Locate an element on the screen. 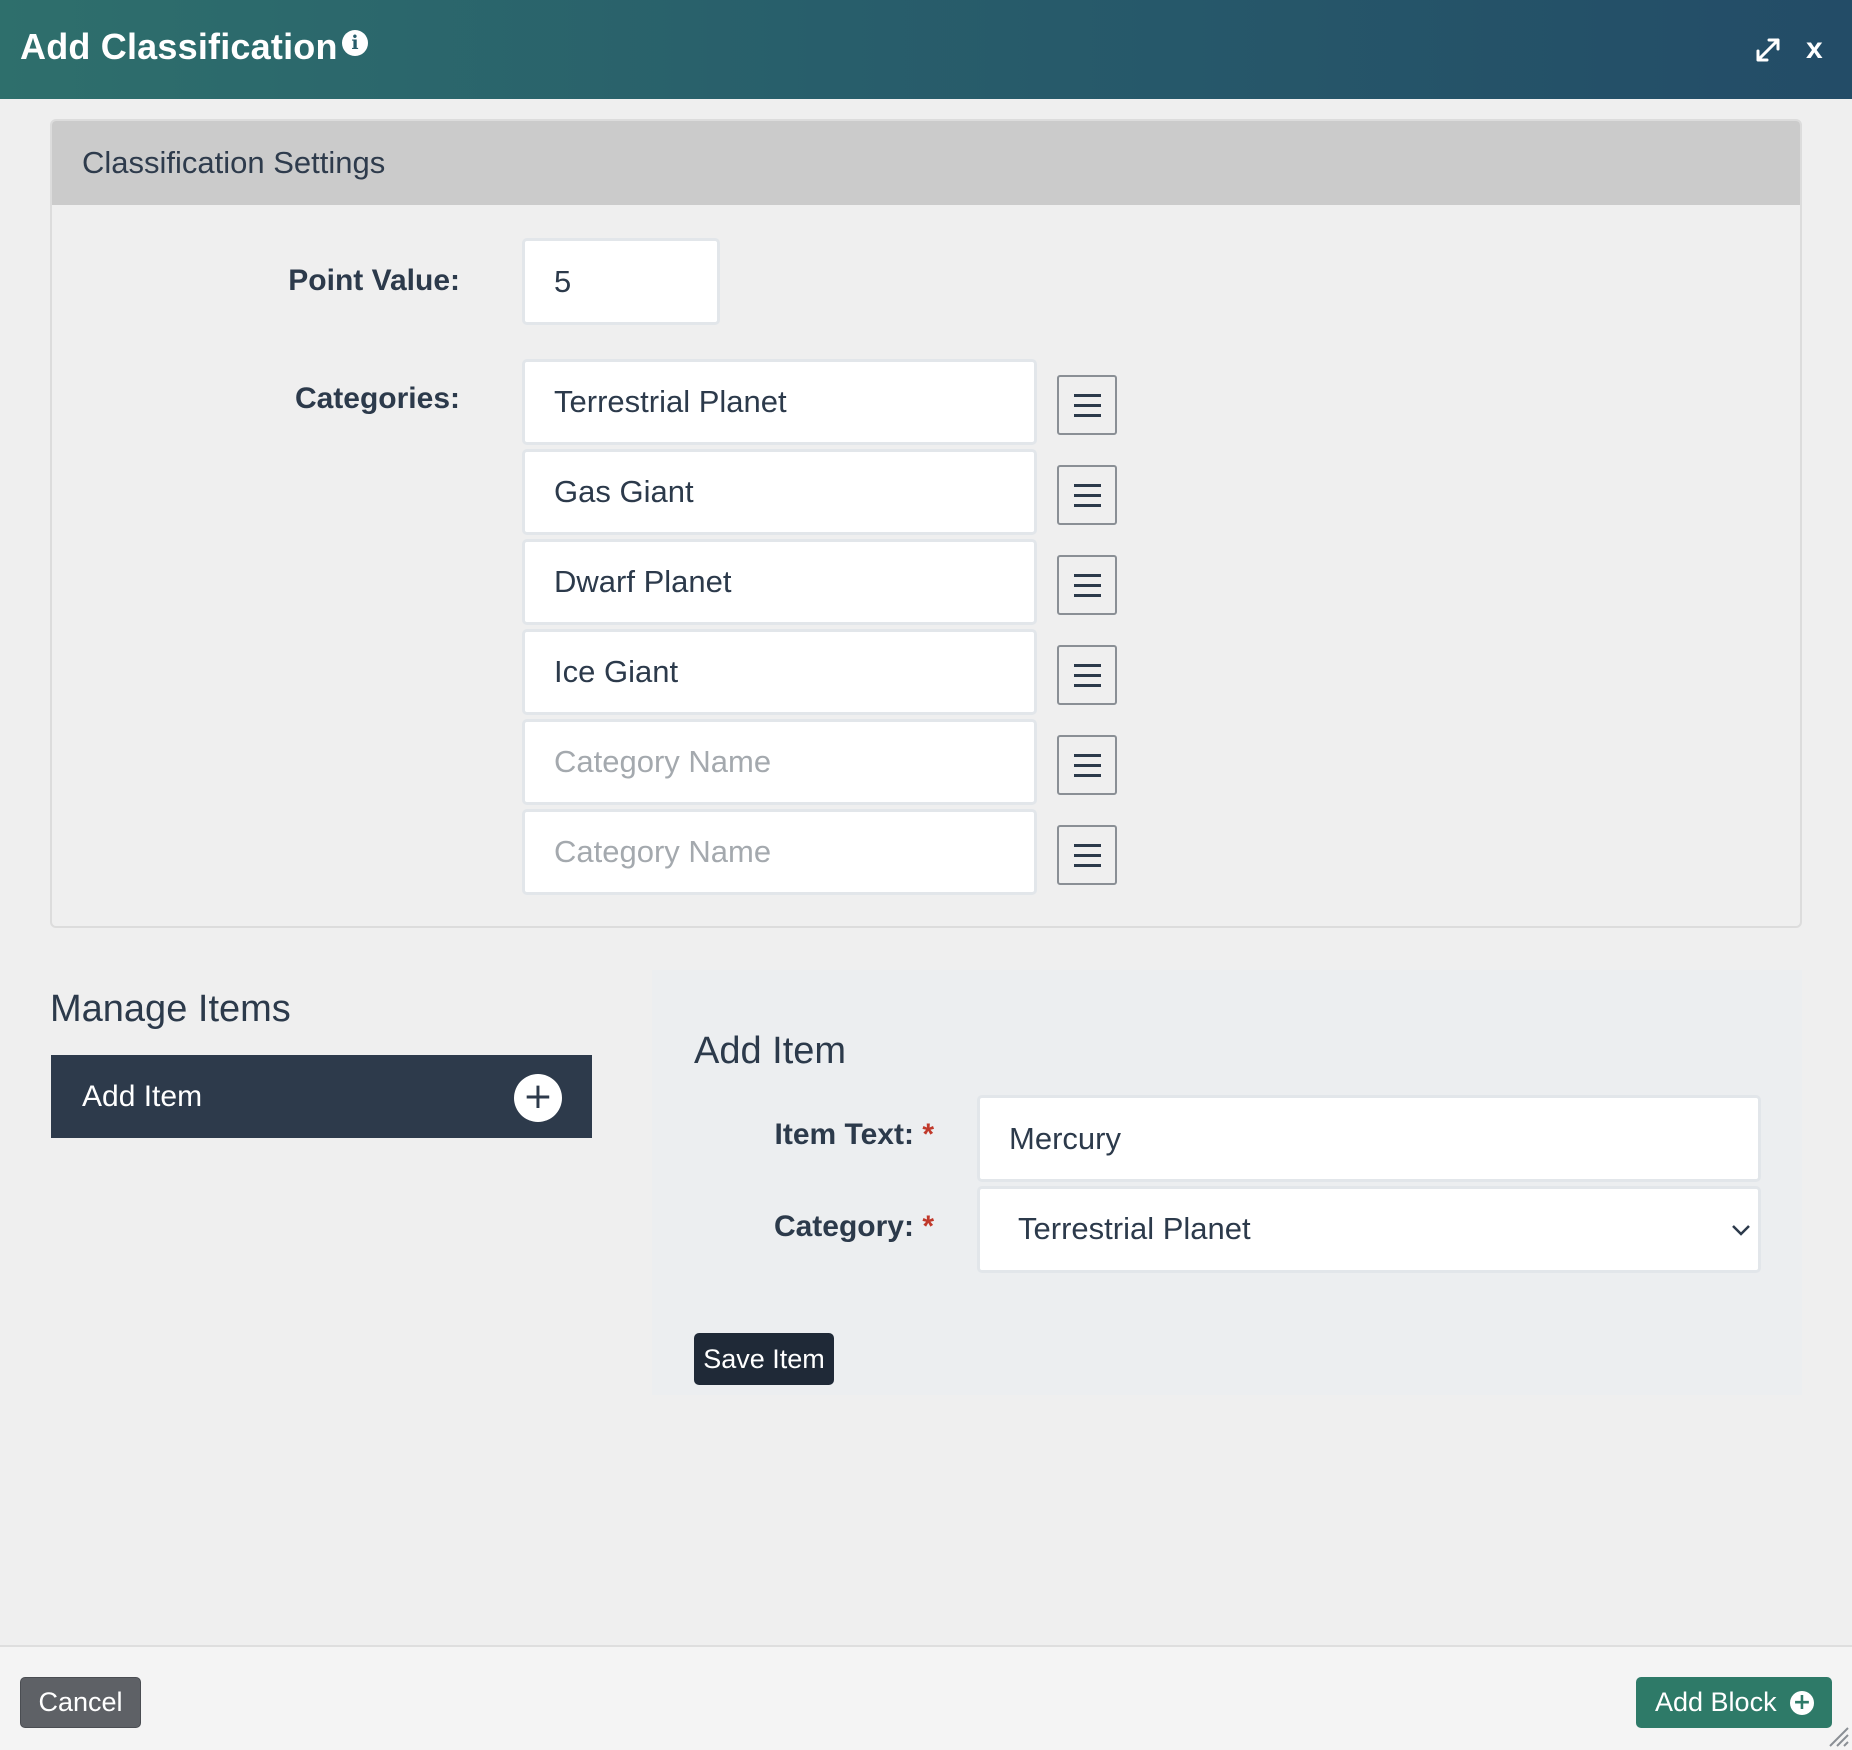 Image resolution: width=1852 pixels, height=1750 pixels. item-text-input is located at coordinates (1369, 1138).